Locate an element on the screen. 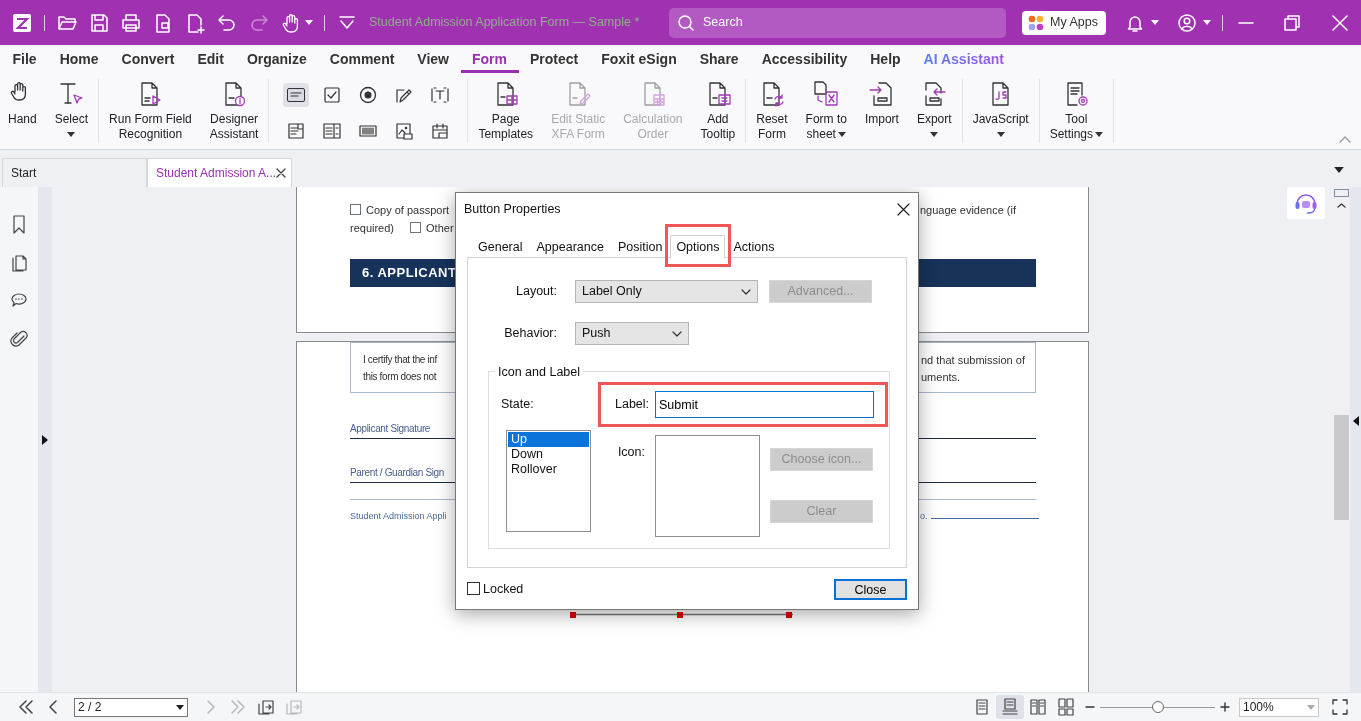  slider-thumb is located at coordinates (1157, 707).